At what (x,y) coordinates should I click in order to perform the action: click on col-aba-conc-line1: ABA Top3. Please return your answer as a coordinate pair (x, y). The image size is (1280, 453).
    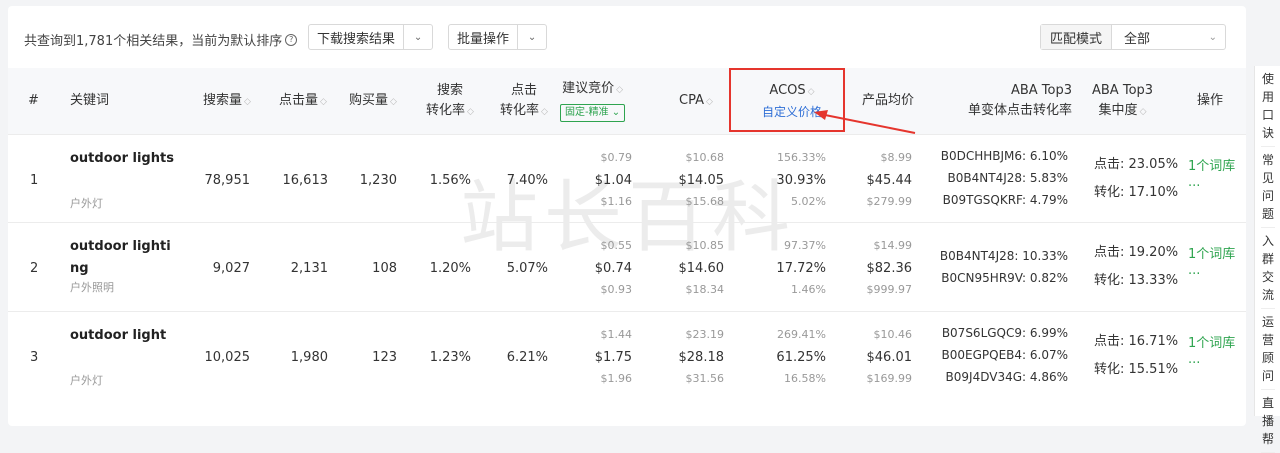
    Looking at the image, I should click on (1123, 90).